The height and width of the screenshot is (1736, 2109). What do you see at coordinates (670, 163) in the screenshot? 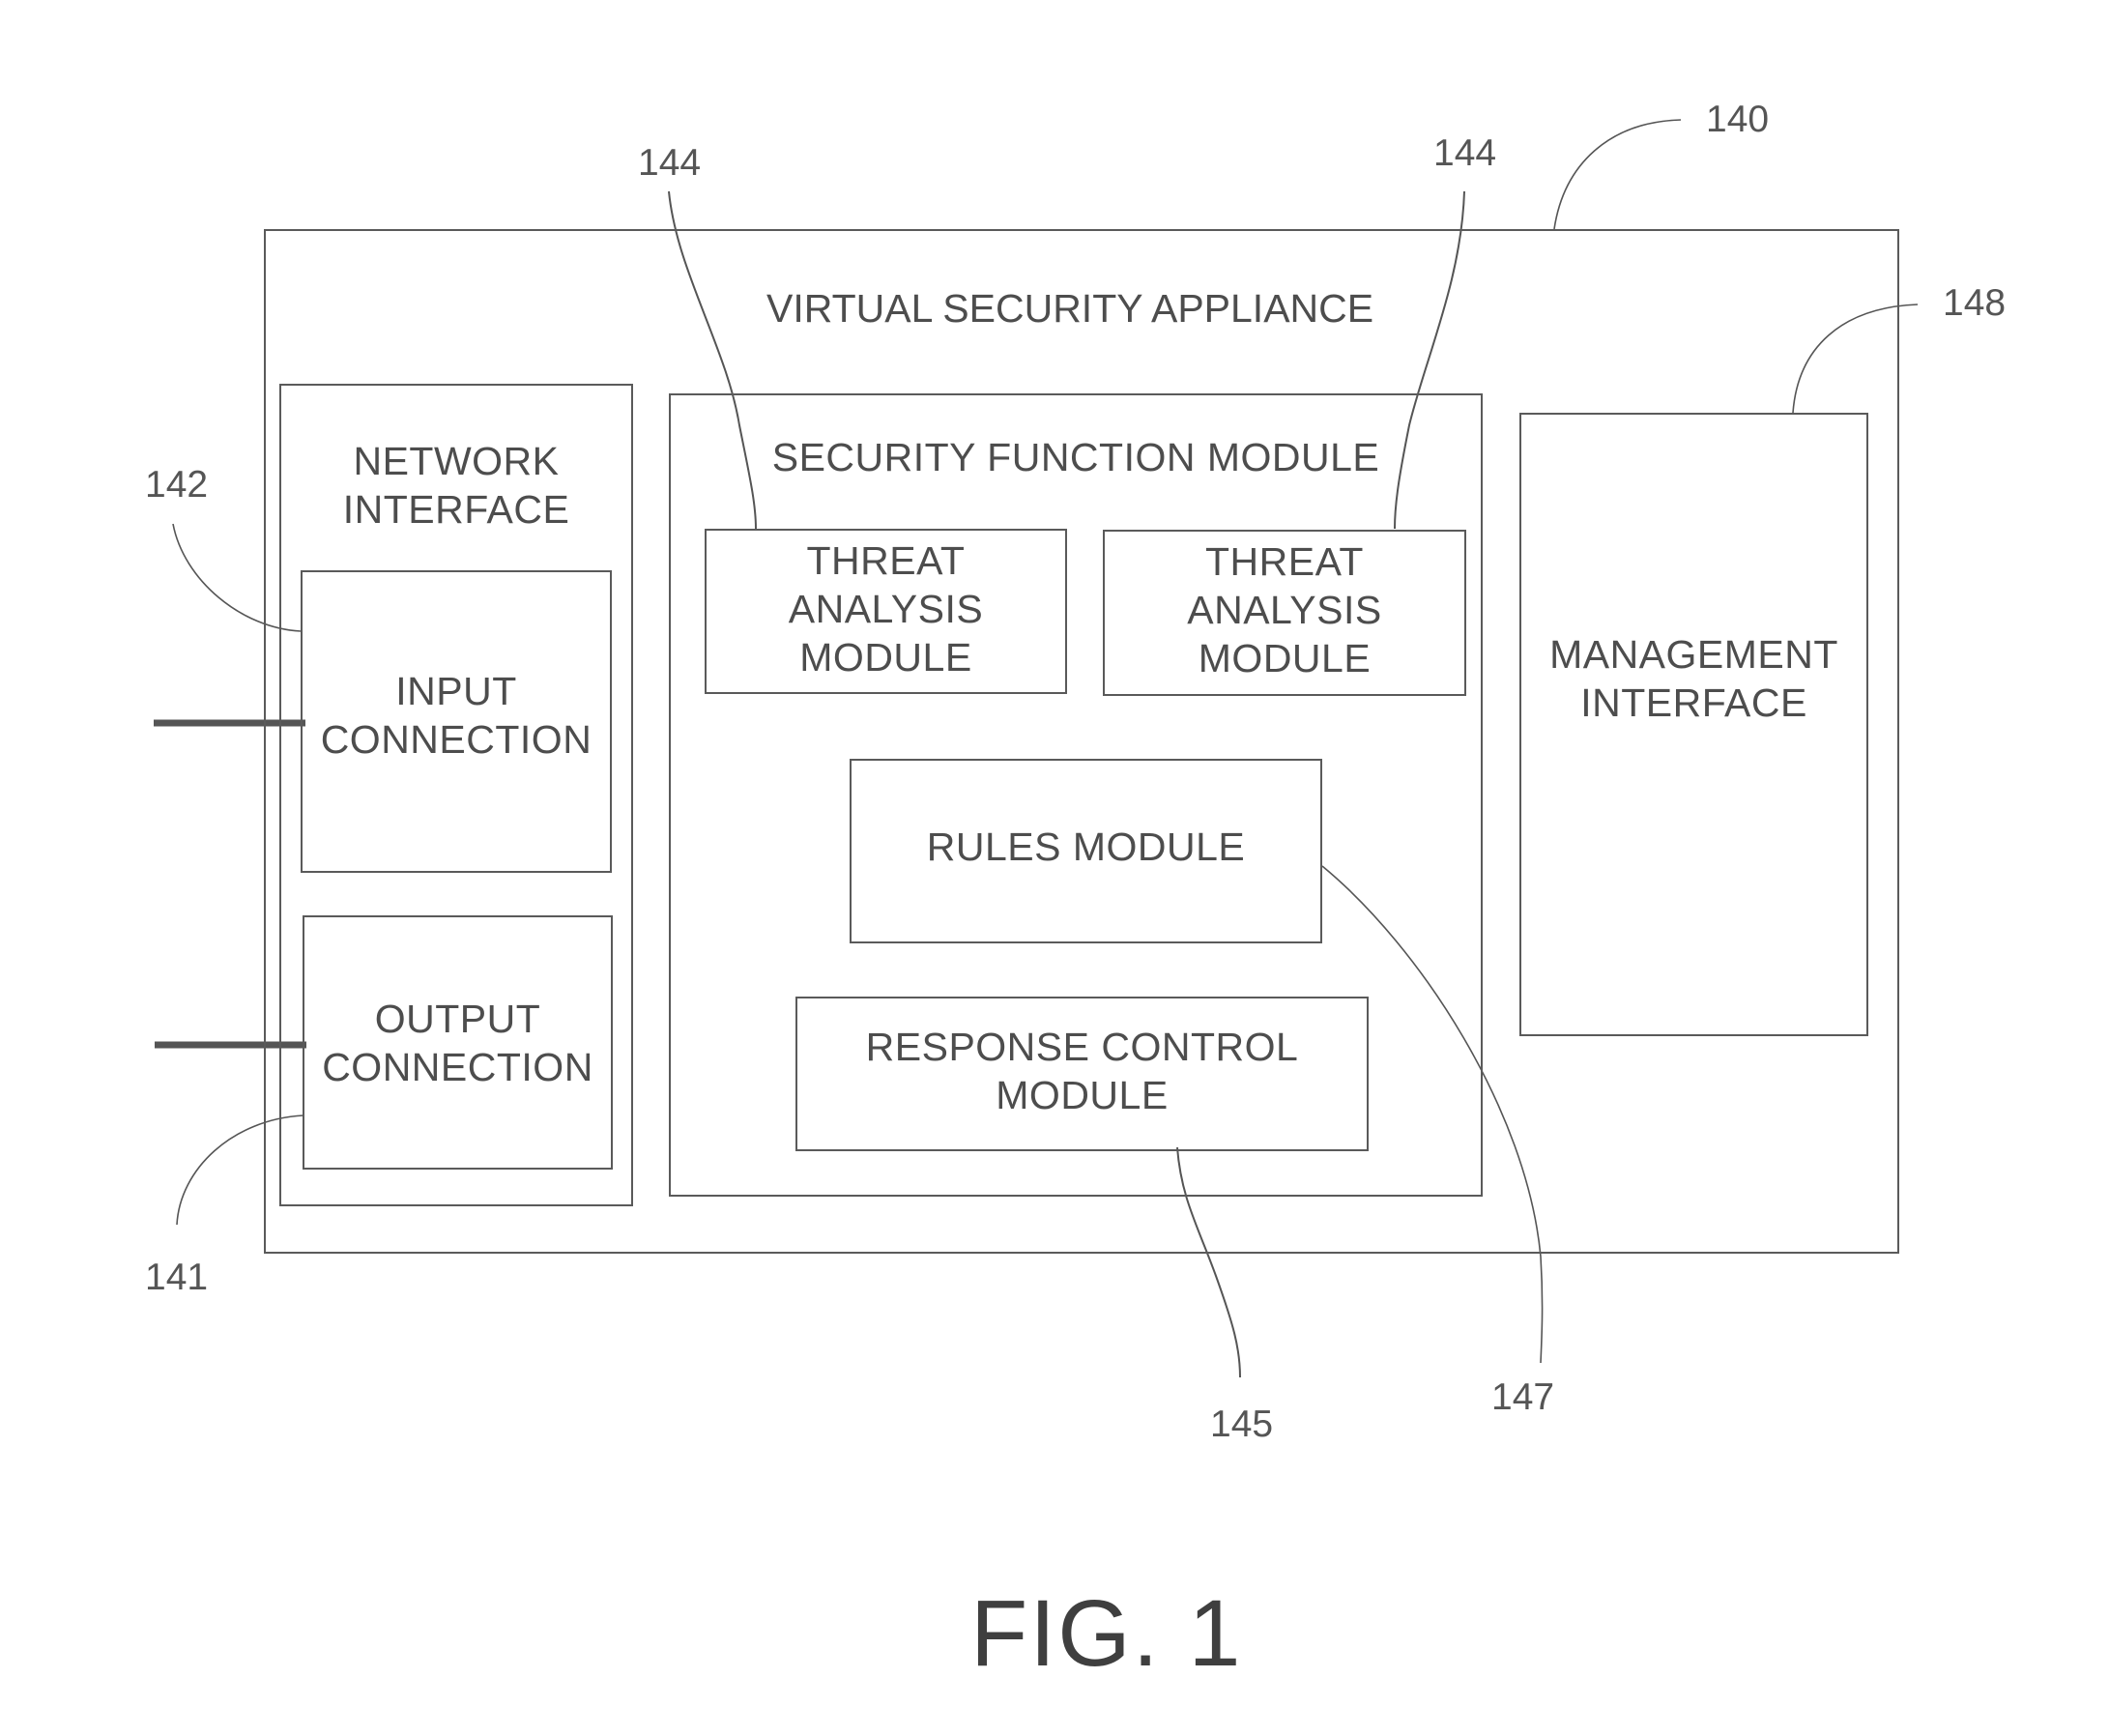
I see `ref-144-left: 144` at bounding box center [670, 163].